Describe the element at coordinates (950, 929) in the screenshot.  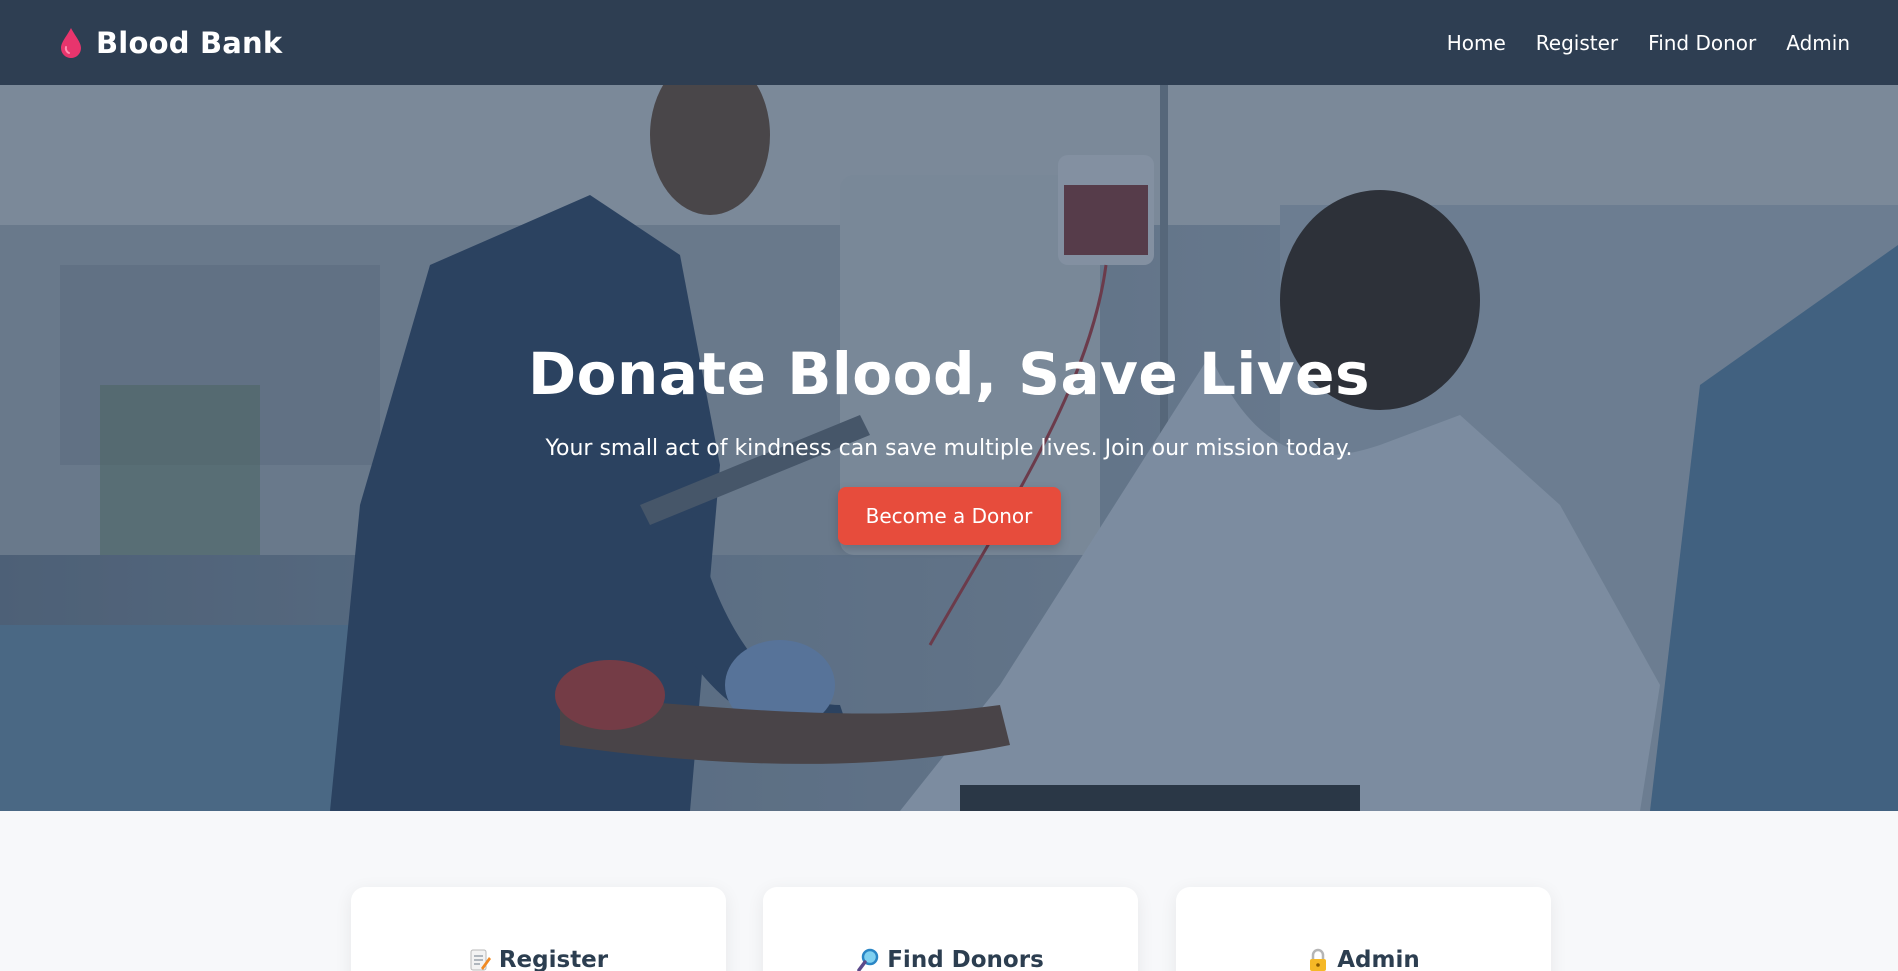
I see `find-donors-card: Find Donors` at that location.